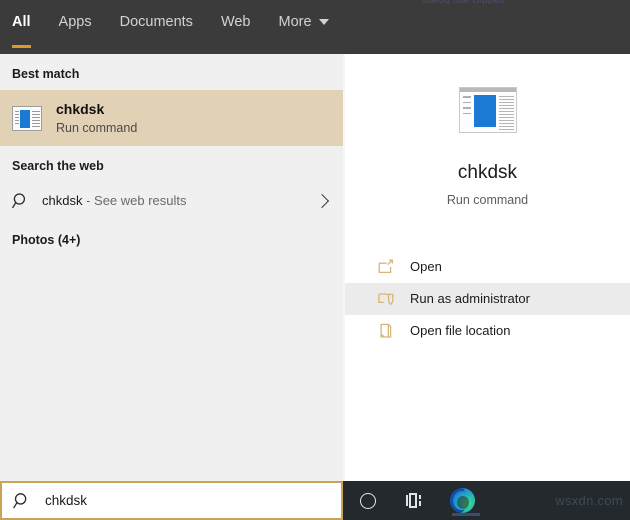 The height and width of the screenshot is (520, 630). I want to click on filter-tabs: All Apps Documents Web More, so click(178, 31).